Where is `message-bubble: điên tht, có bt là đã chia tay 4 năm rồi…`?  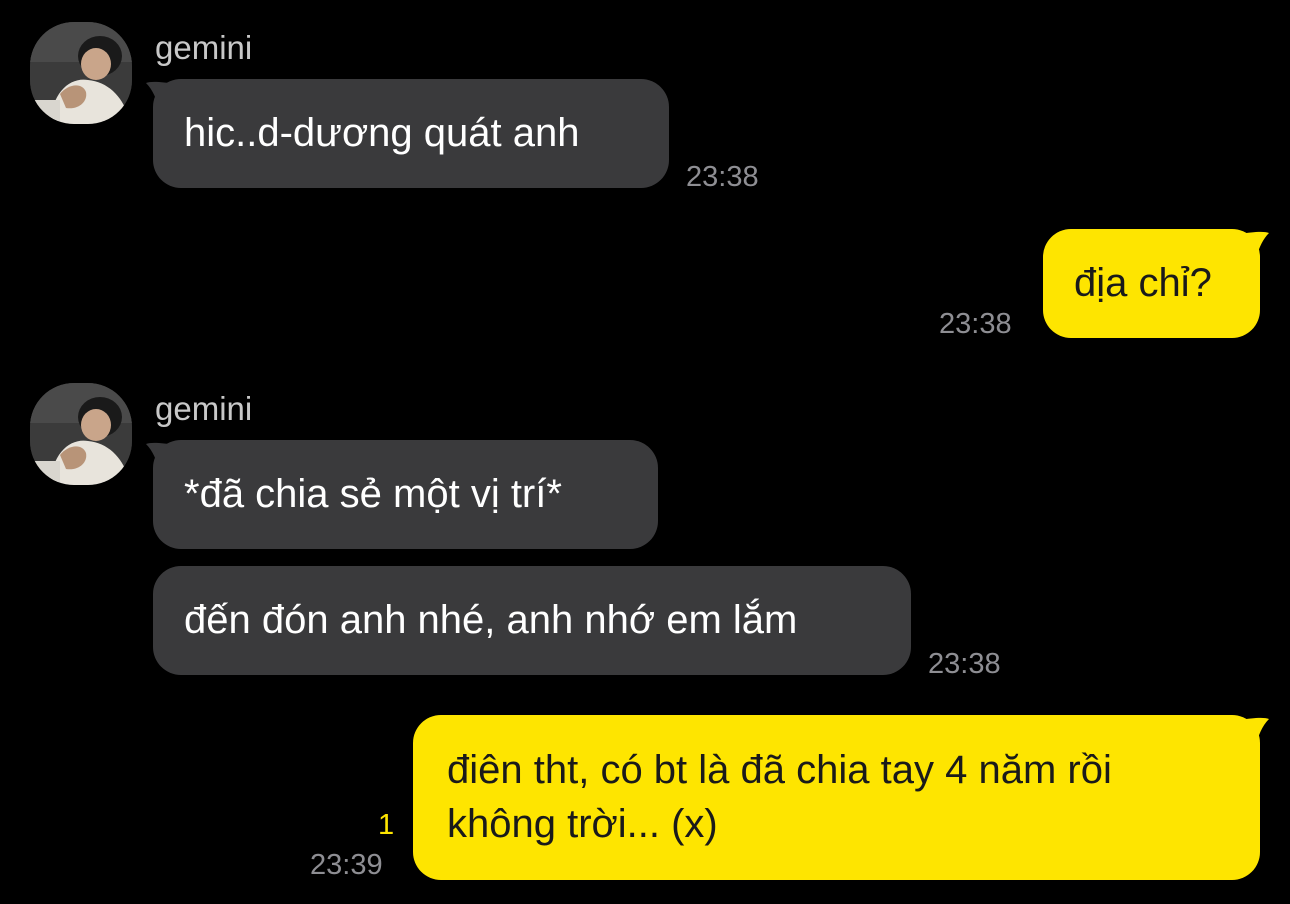 message-bubble: điên tht, có bt là đã chia tay 4 năm rồi… is located at coordinates (836, 797).